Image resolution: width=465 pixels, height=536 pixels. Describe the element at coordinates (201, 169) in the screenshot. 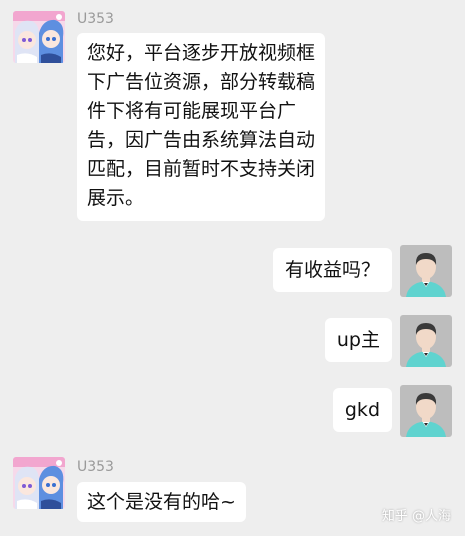

I see `message-line: 匹配，目前暂时不支持关闭` at that location.